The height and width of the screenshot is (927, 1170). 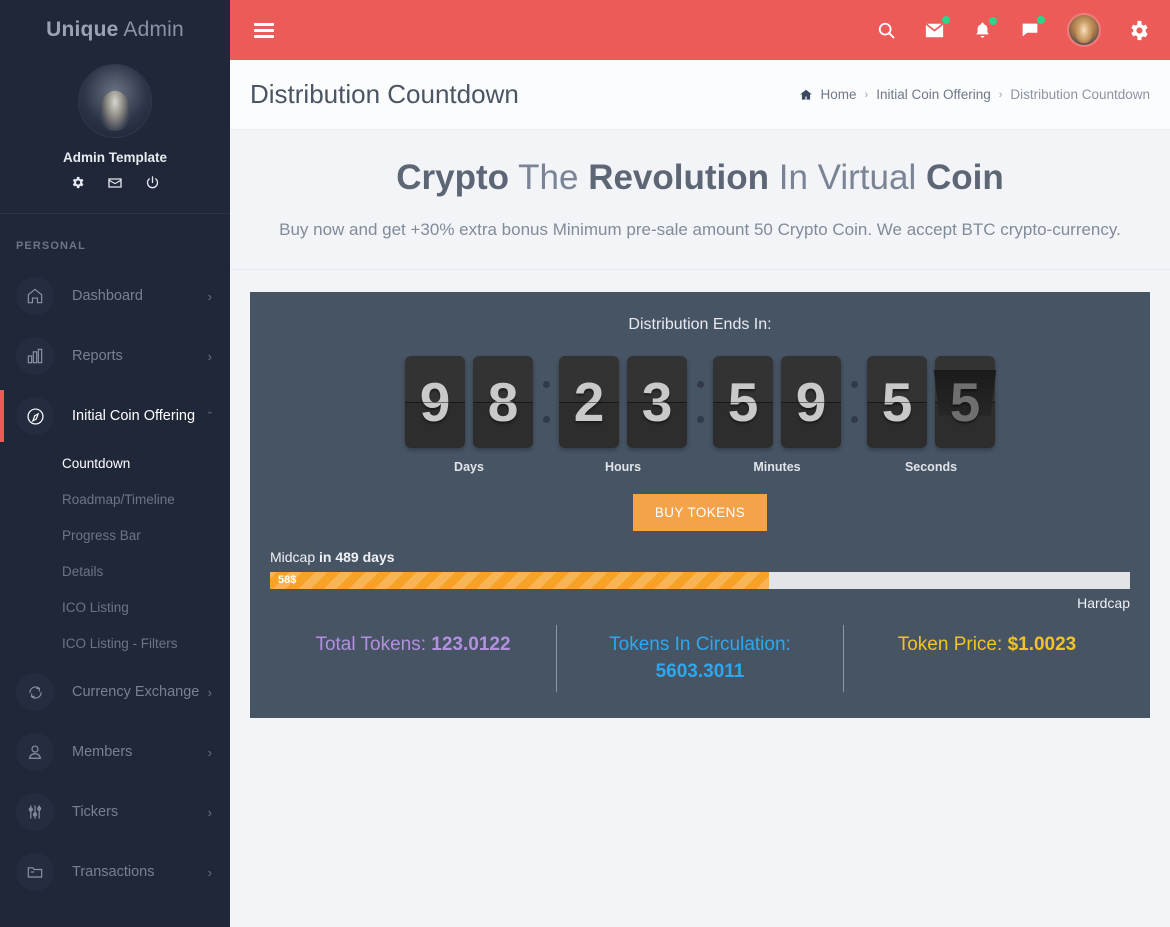 What do you see at coordinates (700, 30) in the screenshot?
I see `topbar` at bounding box center [700, 30].